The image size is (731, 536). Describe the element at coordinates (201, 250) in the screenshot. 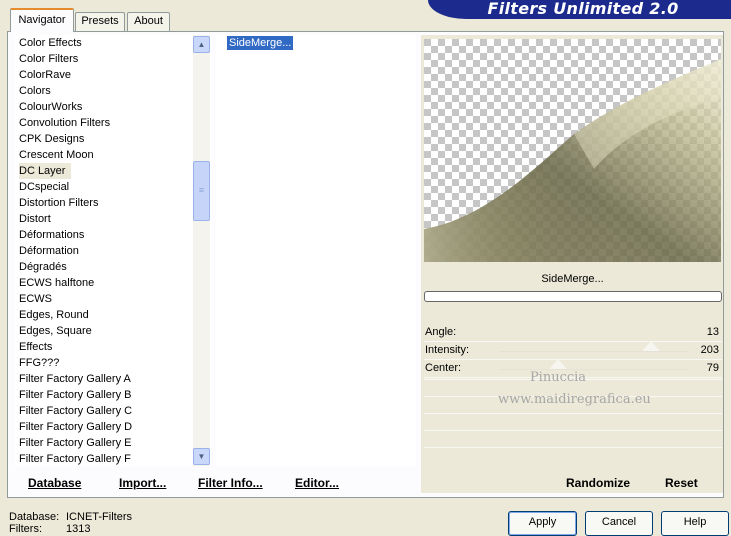

I see `category-scrollbar: ▲ ≡ ▼` at that location.